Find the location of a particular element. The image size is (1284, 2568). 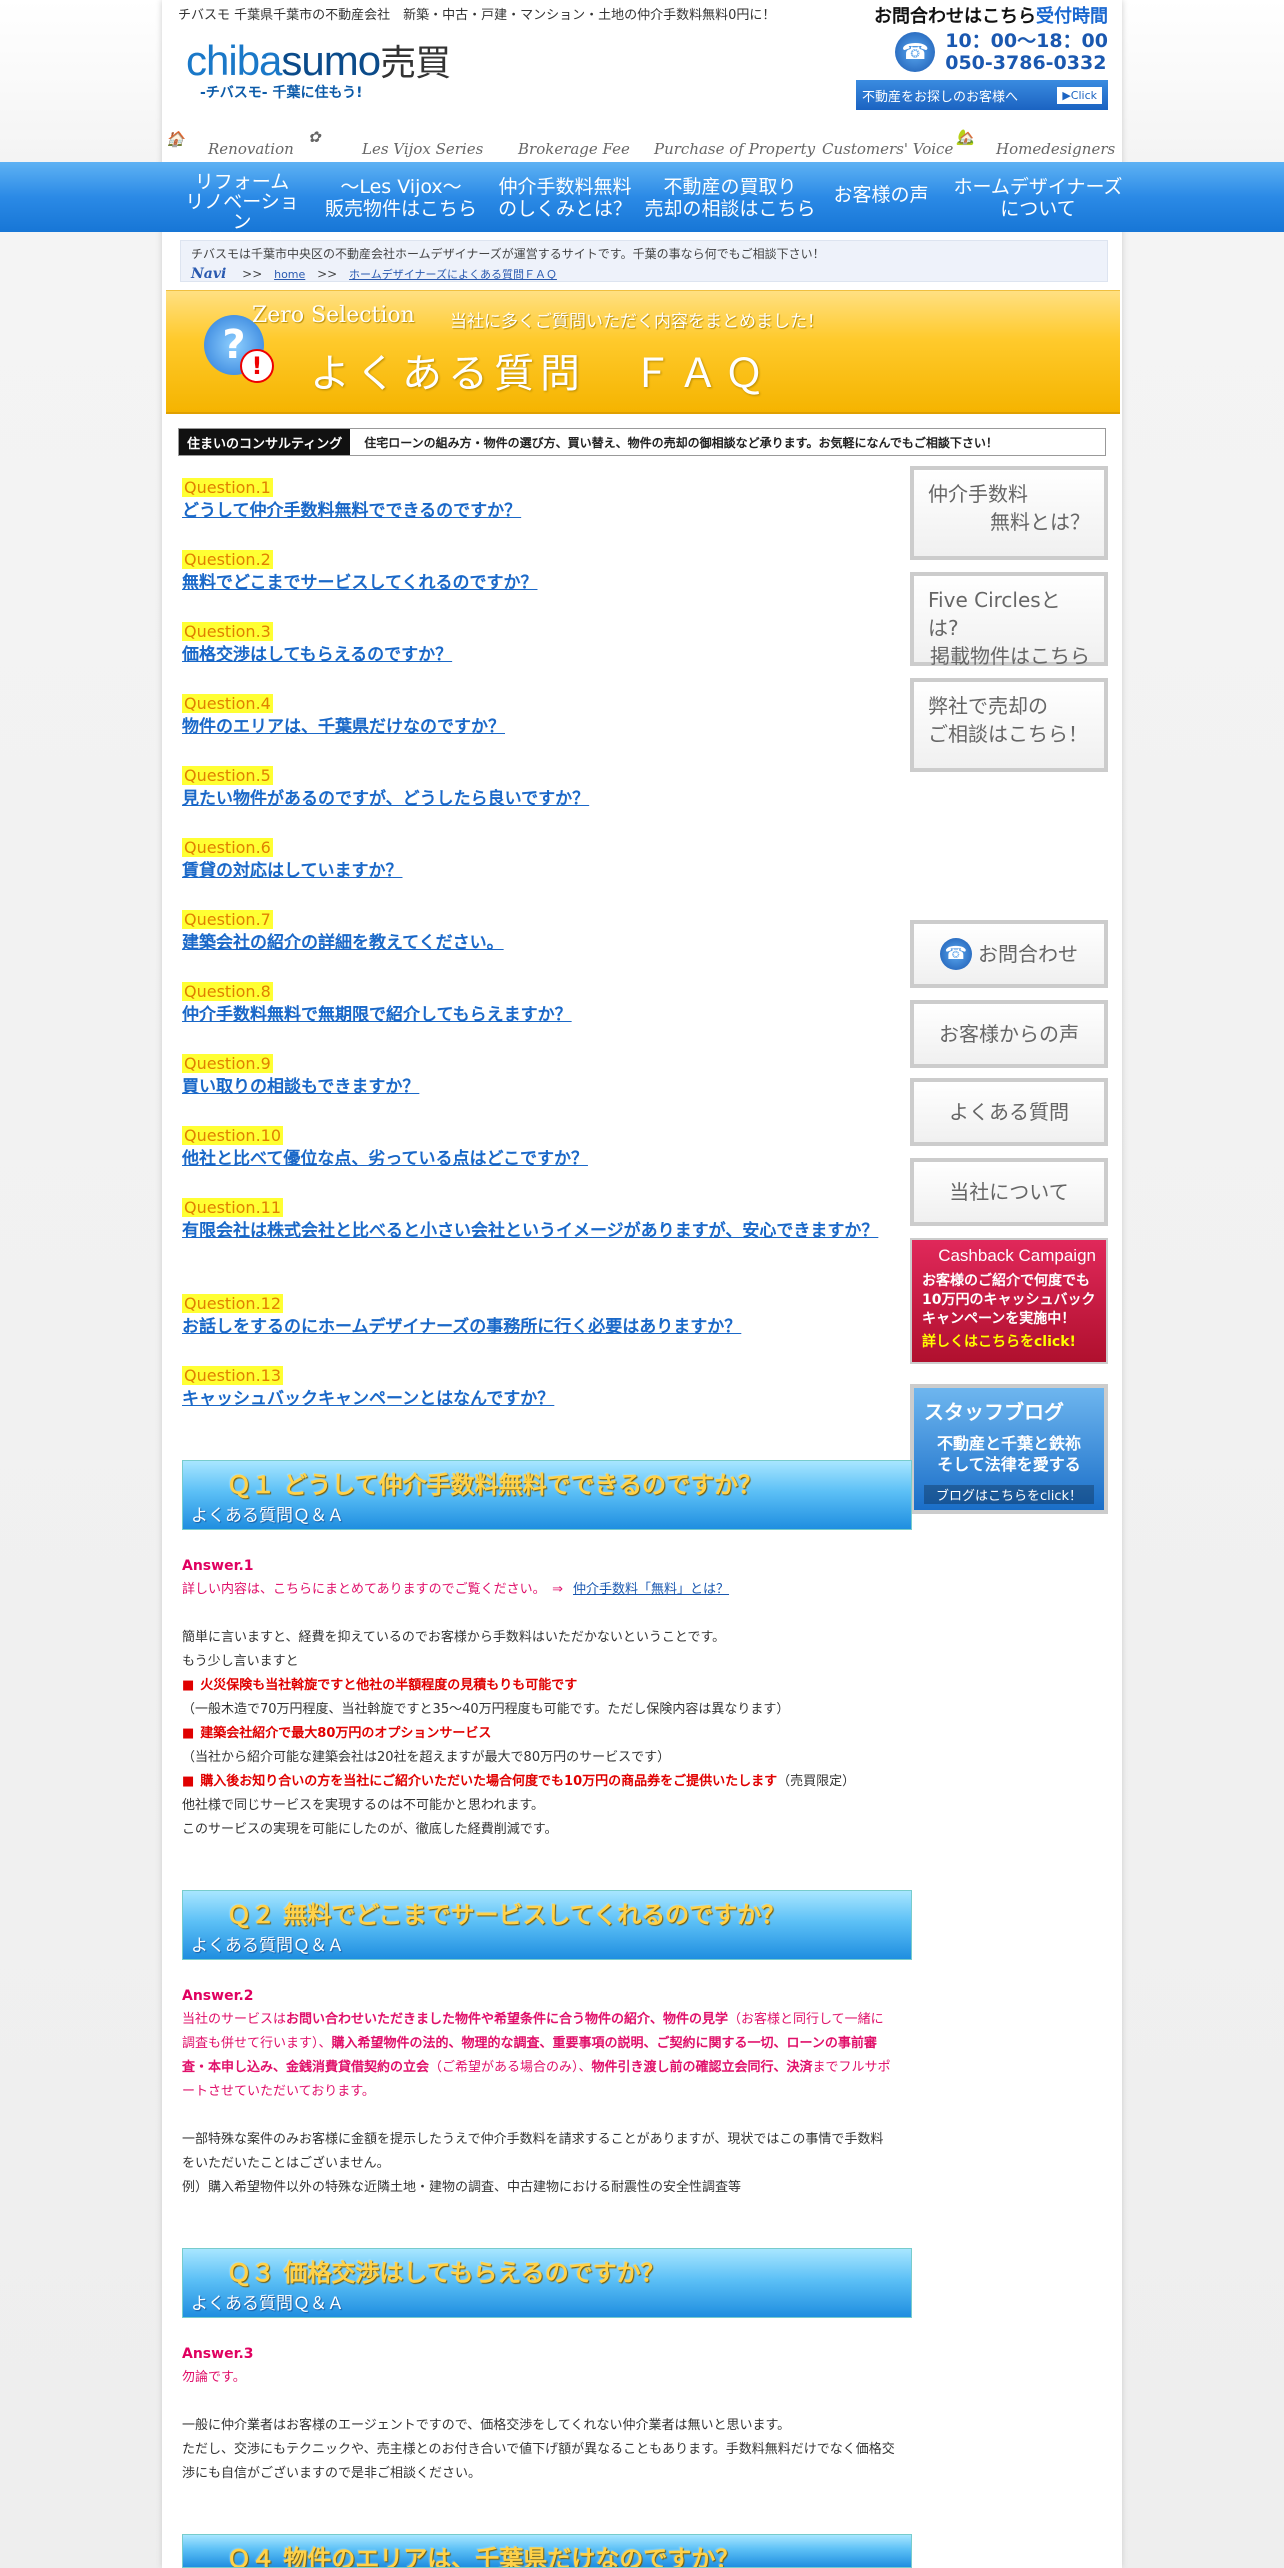

question-item: Question.9 買い取りの相談もできますか？ is located at coordinates (537, 1090).